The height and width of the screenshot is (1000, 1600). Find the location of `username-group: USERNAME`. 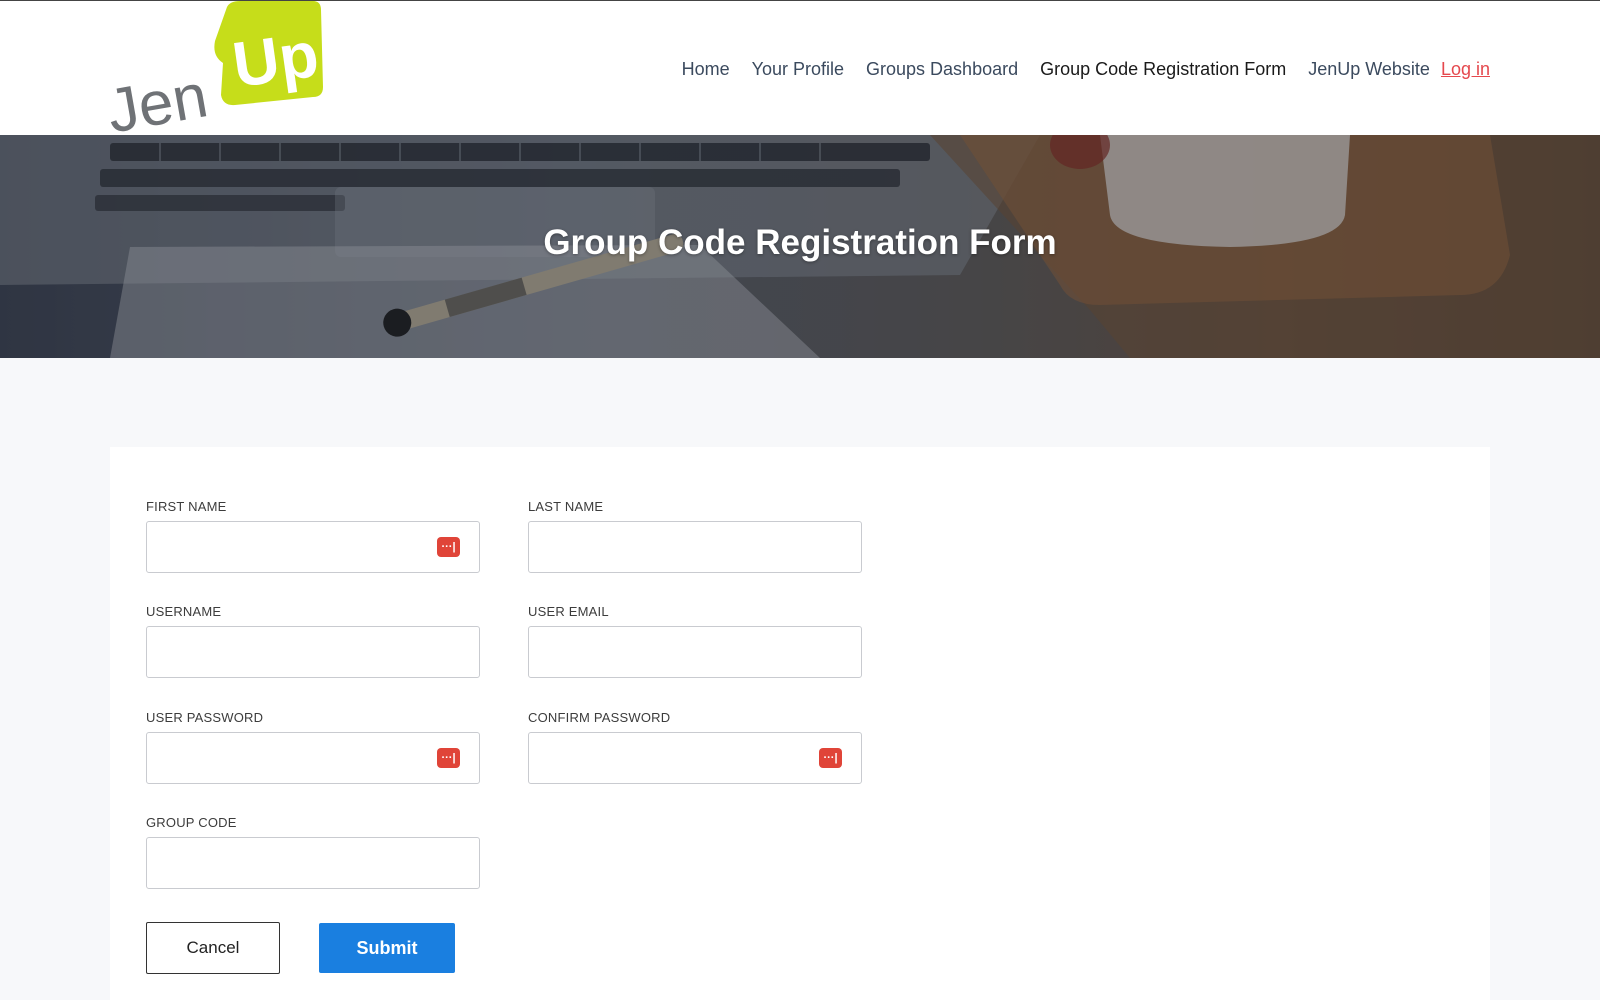

username-group: USERNAME is located at coordinates (313, 641).